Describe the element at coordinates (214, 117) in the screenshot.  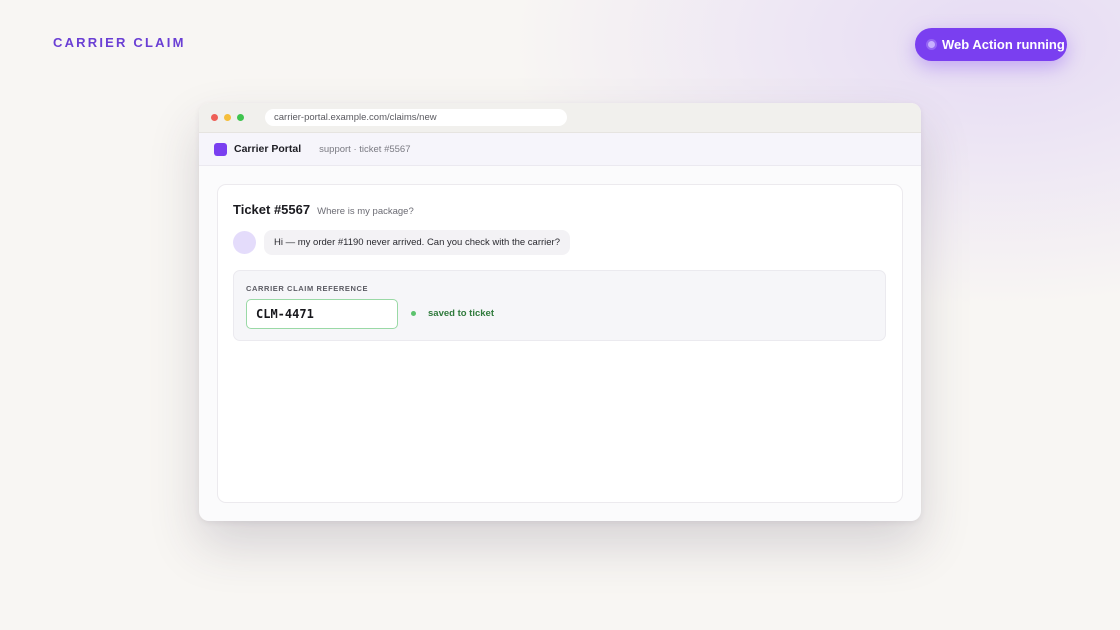
I see `close-window-icon` at that location.